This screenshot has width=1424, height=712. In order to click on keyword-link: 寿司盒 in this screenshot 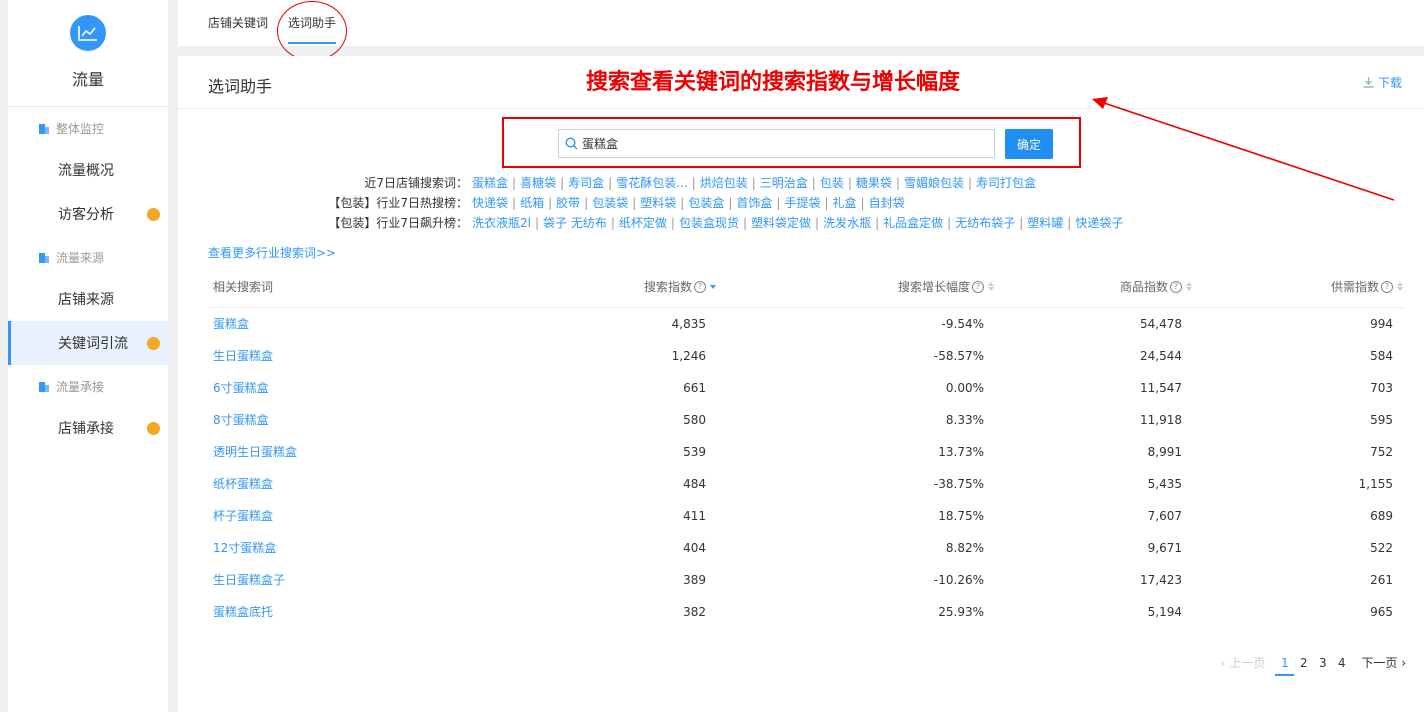, I will do `click(586, 182)`.